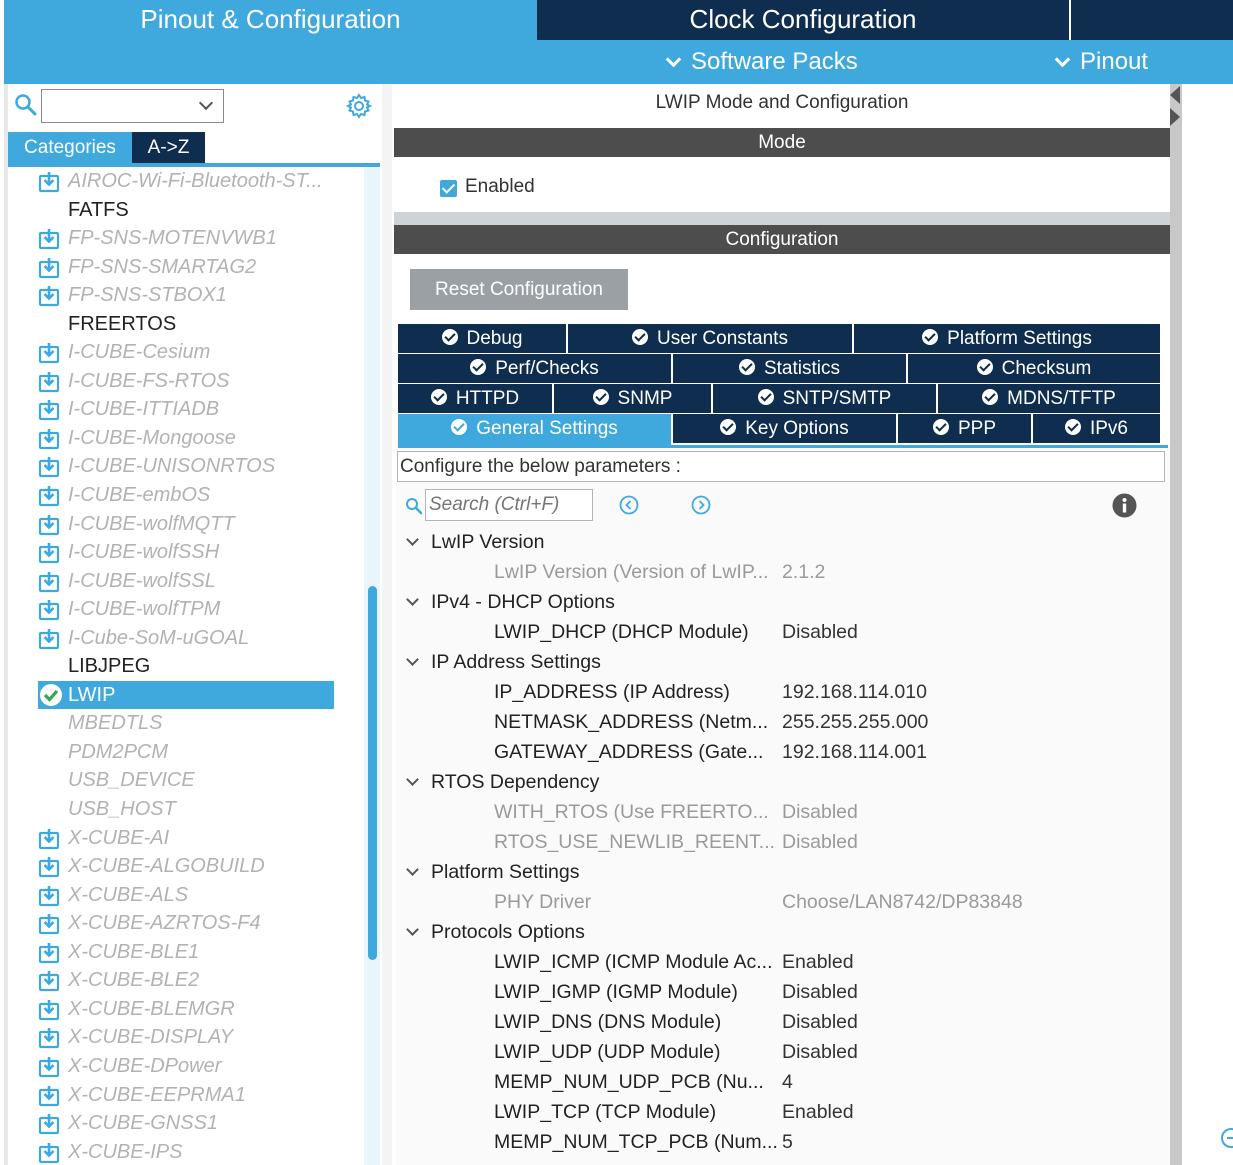 The height and width of the screenshot is (1165, 1233). Describe the element at coordinates (186, 809) in the screenshot. I see `category-item: USB_HOST` at that location.